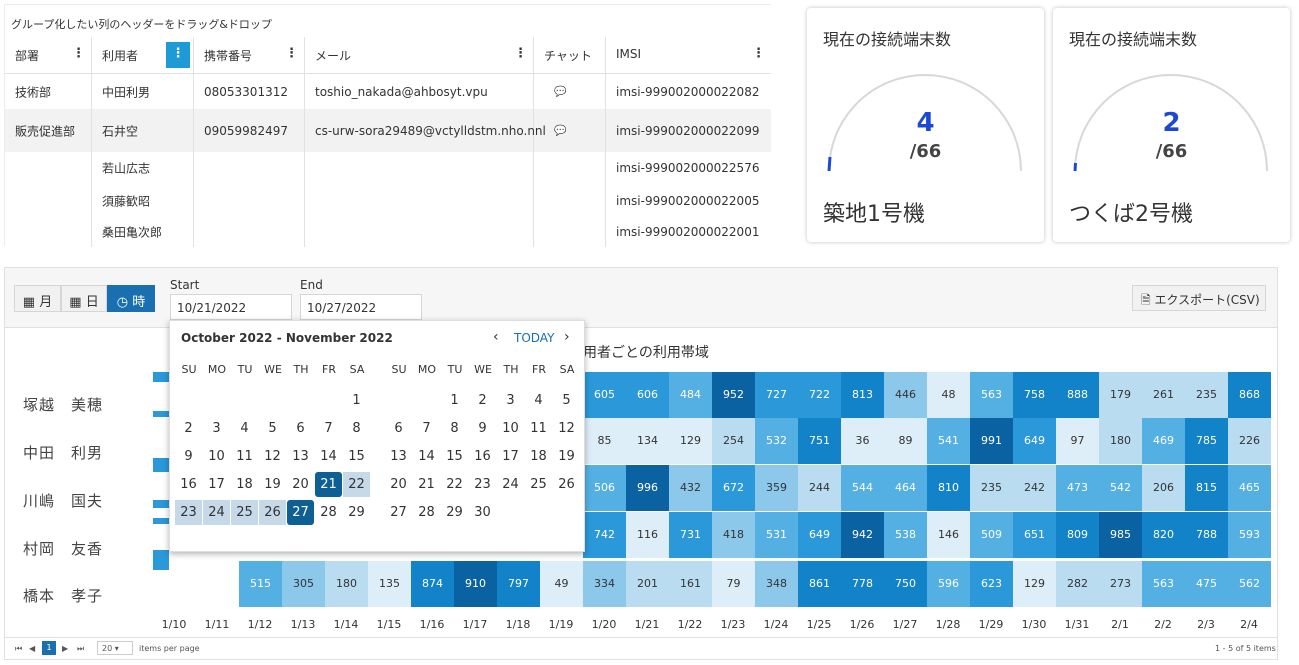 This screenshot has width=1299, height=665. What do you see at coordinates (510, 456) in the screenshot?
I see `calendar-day: 17` at bounding box center [510, 456].